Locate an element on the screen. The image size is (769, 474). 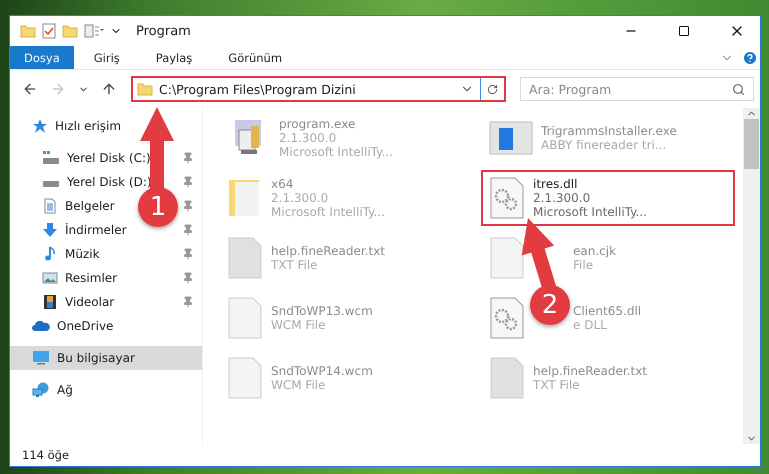
window-icon is located at coordinates (511, 138).